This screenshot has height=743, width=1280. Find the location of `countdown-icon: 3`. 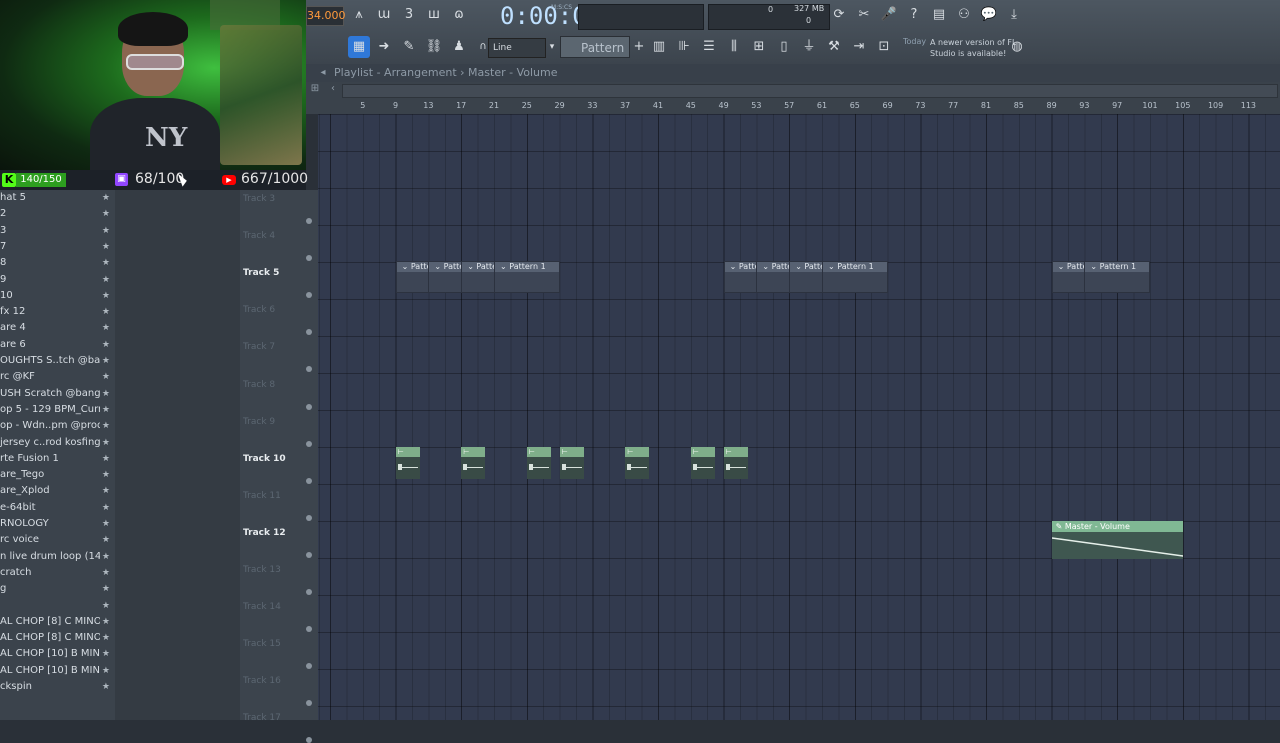

countdown-icon: 3 is located at coordinates (409, 15).